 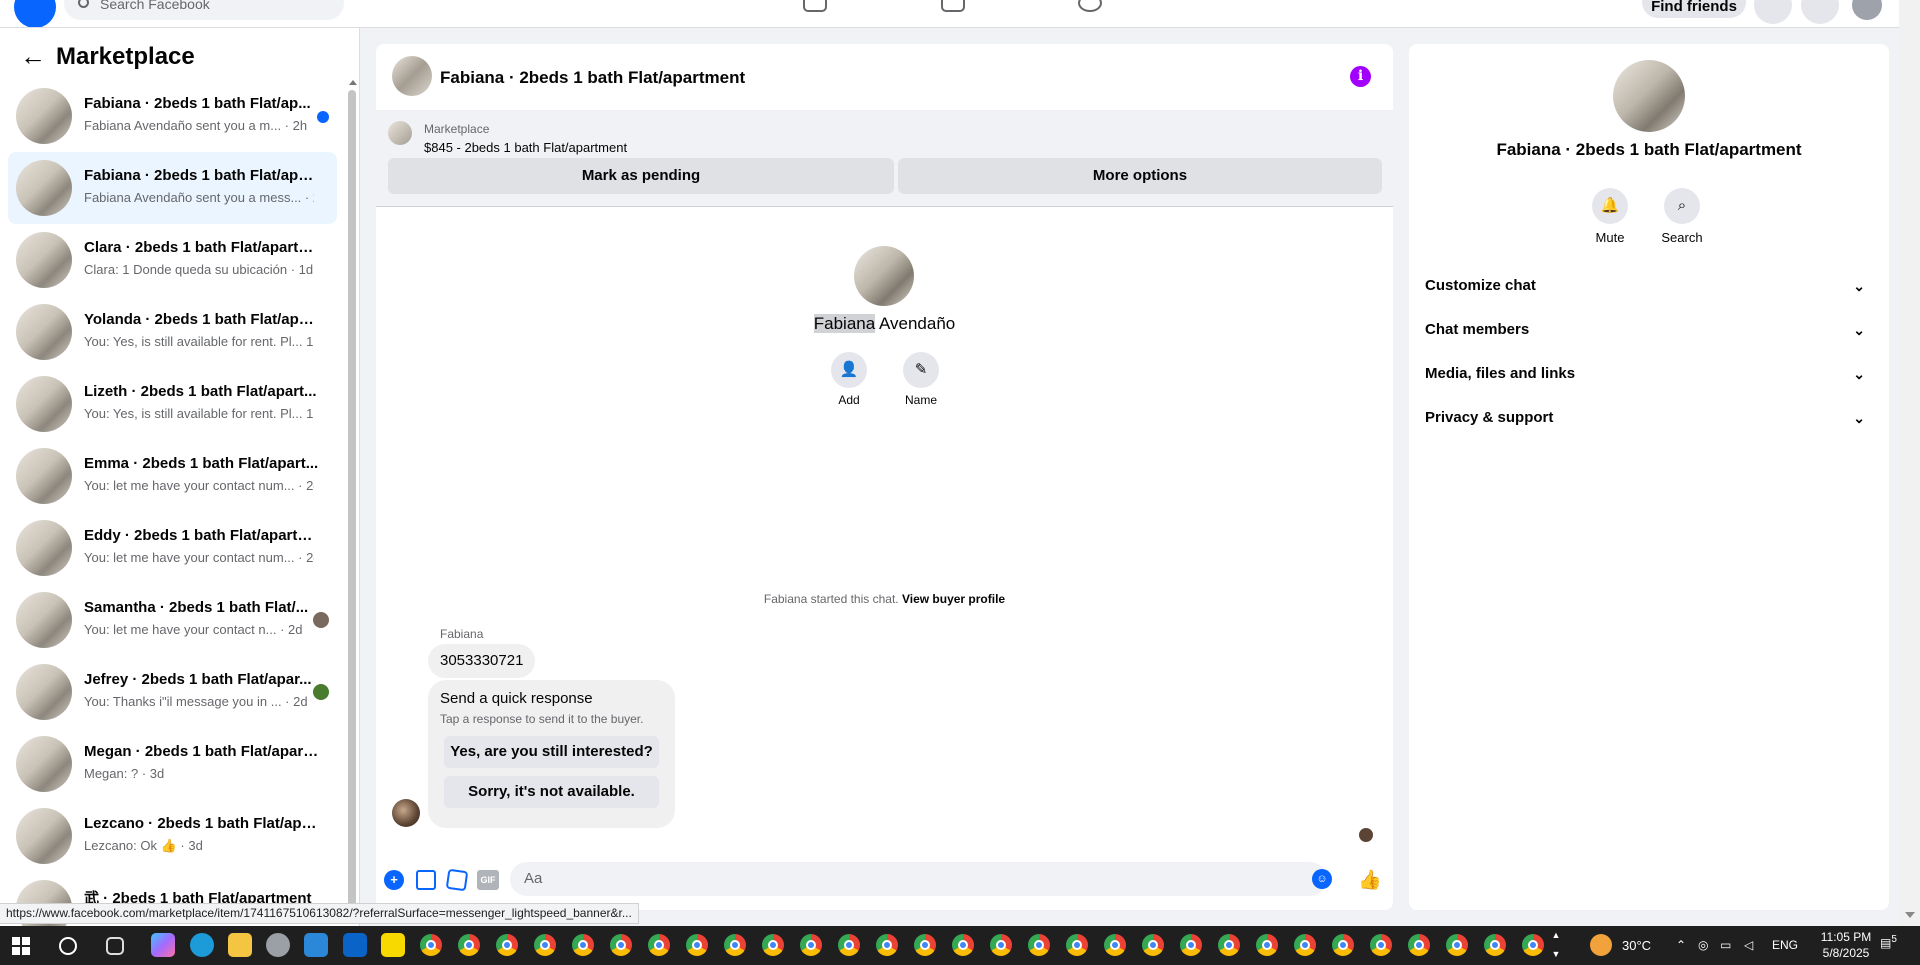 What do you see at coordinates (353, 82) in the screenshot?
I see `sidebar-scroll-up-icon` at bounding box center [353, 82].